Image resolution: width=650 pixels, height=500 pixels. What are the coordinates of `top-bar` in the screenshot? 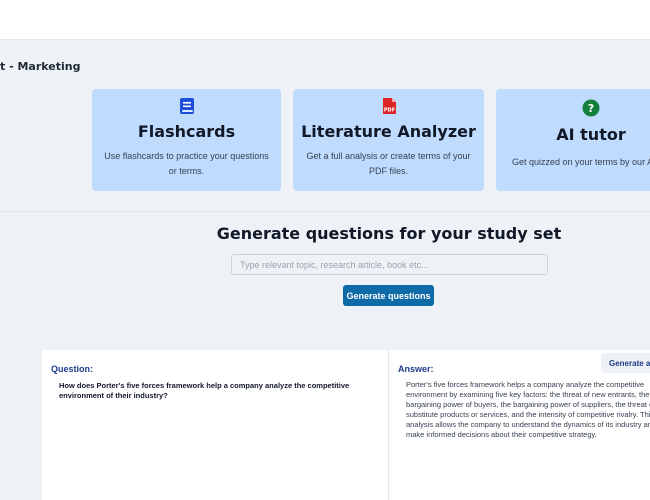 It's located at (325, 20).